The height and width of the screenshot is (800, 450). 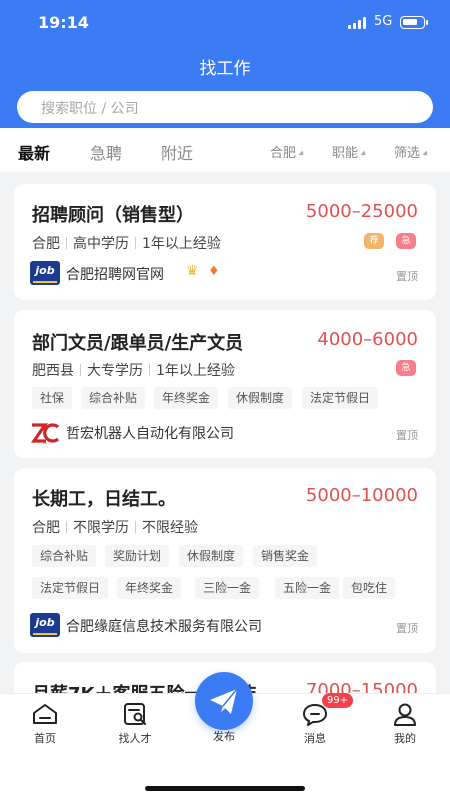 I want to click on job-tag: 五险一金, so click(x=307, y=588).